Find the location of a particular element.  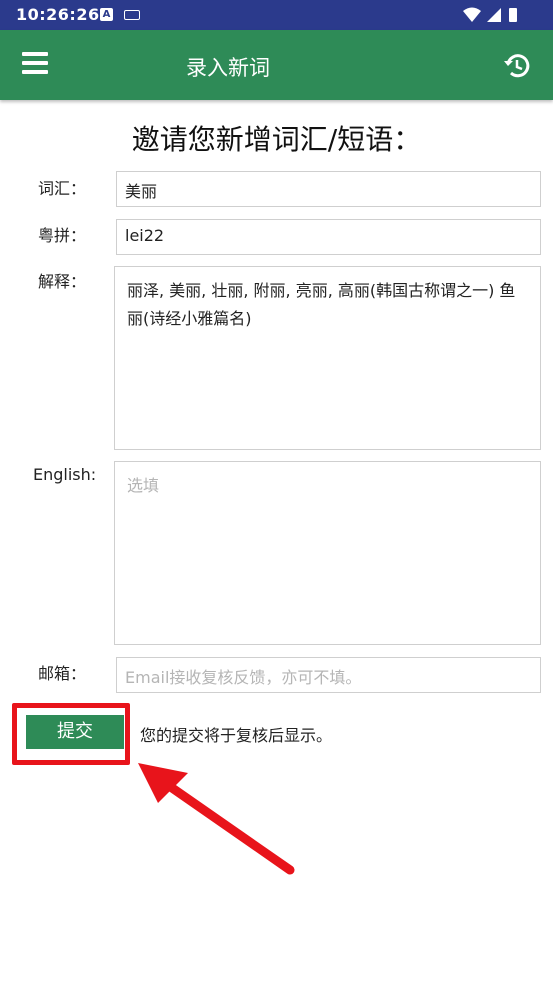

status-time: 10:26:26 is located at coordinates (58, 14).